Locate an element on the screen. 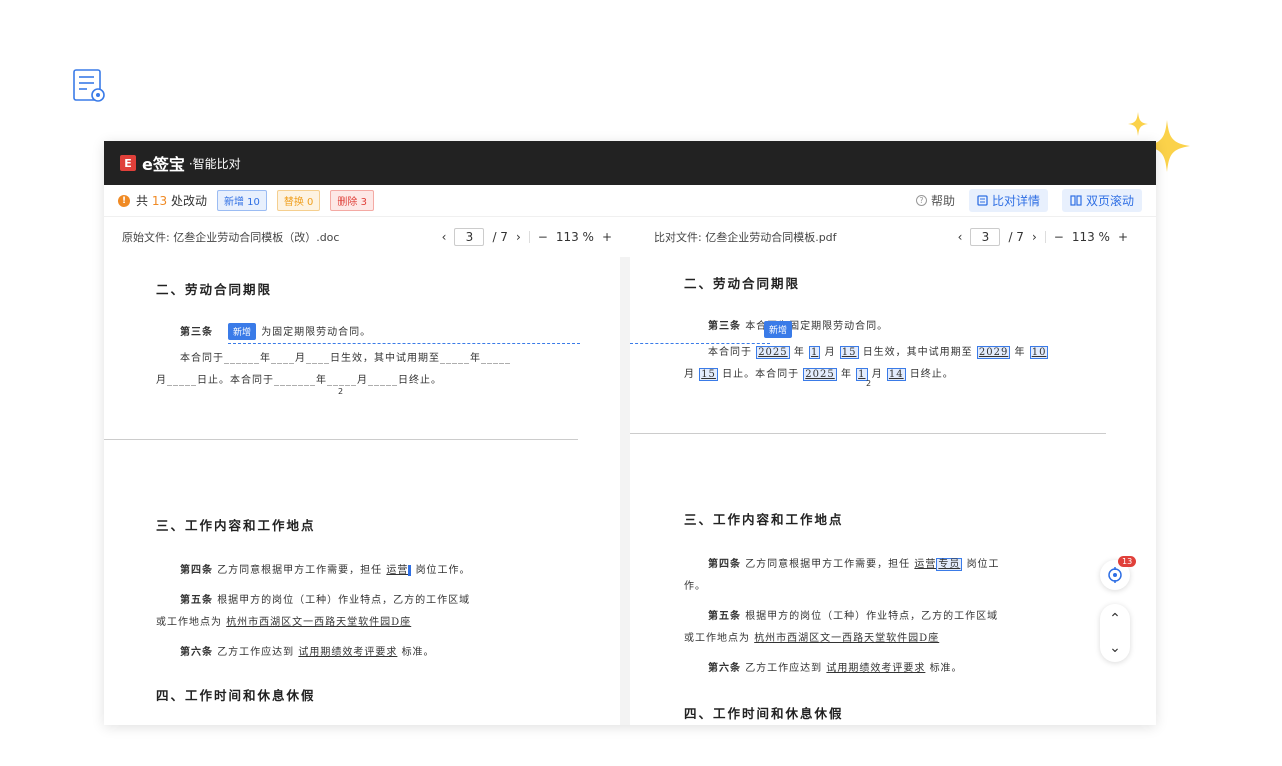  target-icon is located at coordinates (1115, 575).